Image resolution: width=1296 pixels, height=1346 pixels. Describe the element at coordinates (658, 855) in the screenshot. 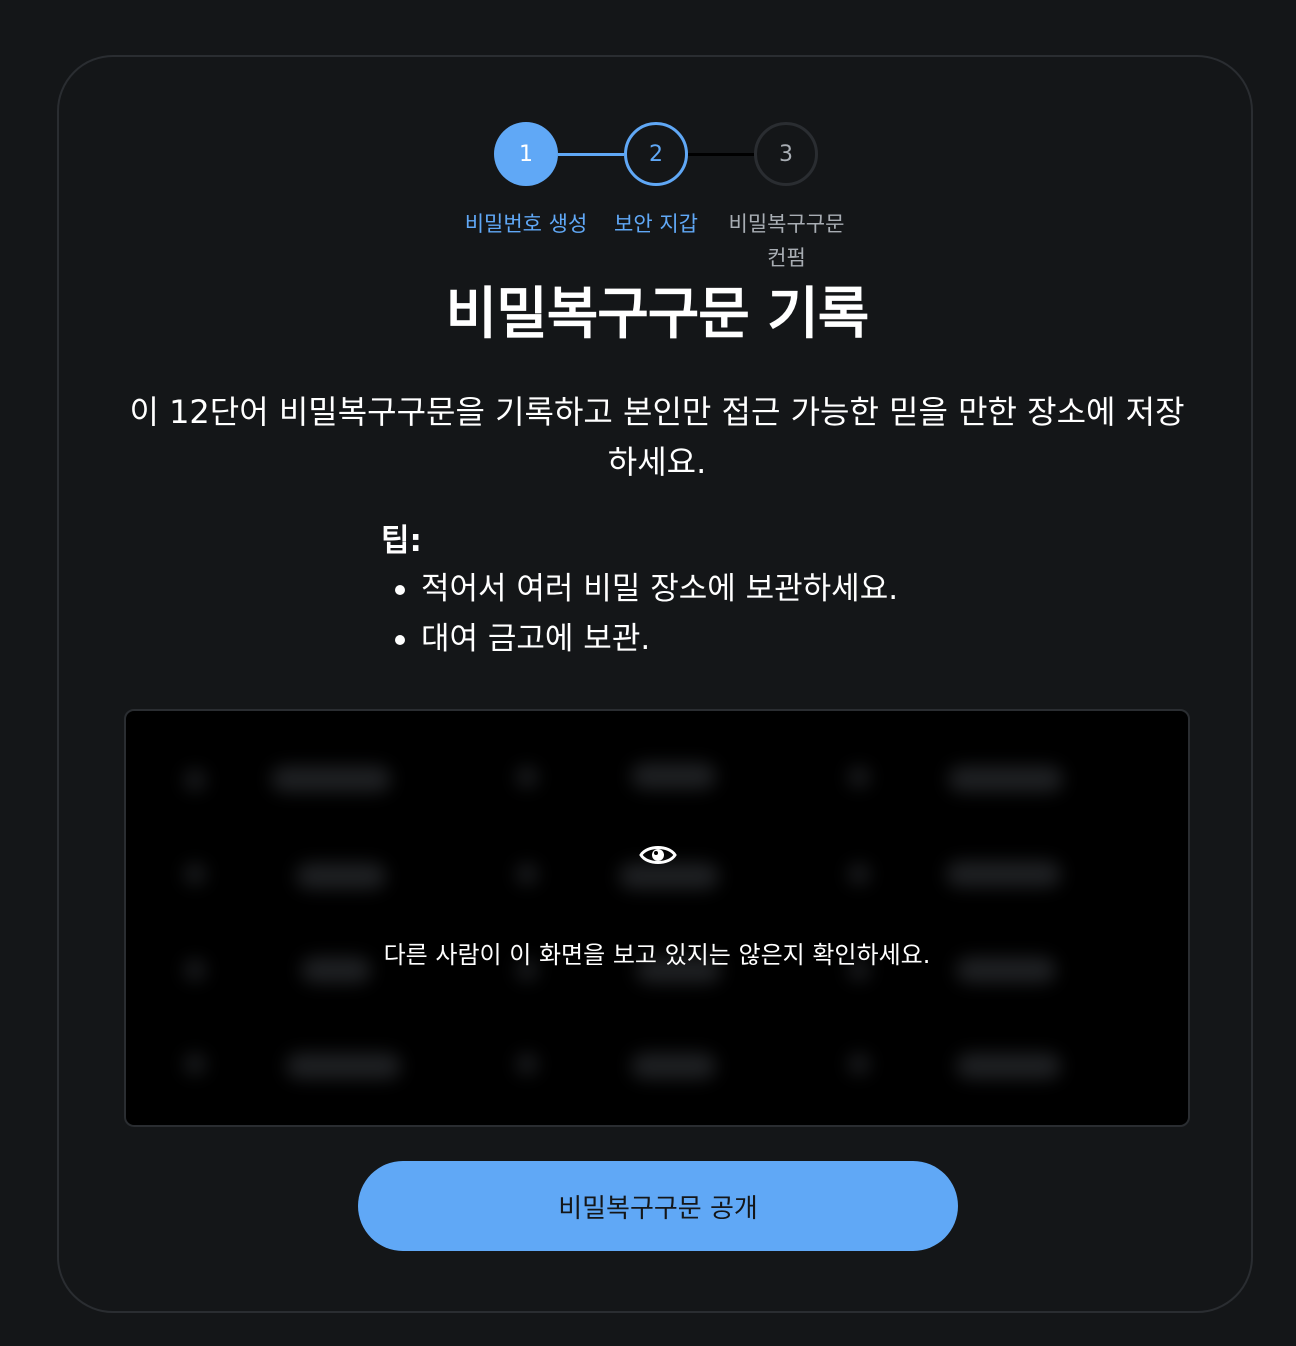

I see `eye-icon` at that location.